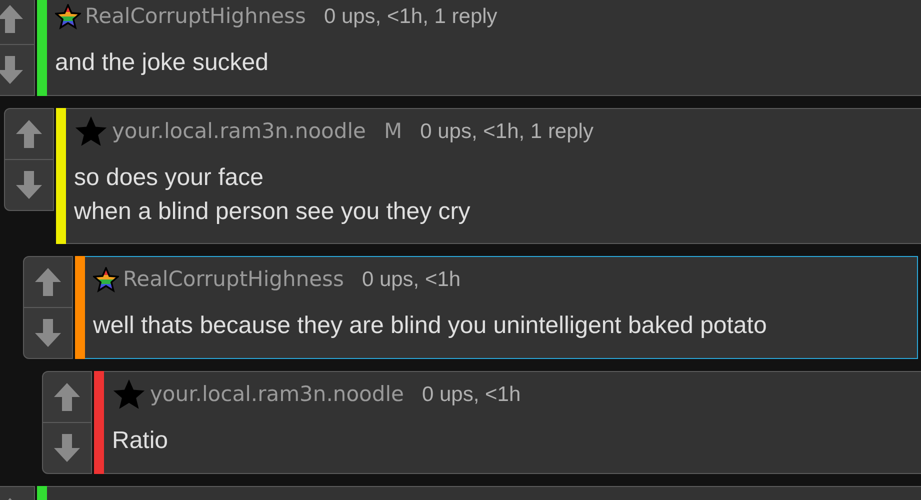 The height and width of the screenshot is (500, 921). What do you see at coordinates (162, 63) in the screenshot?
I see `comment-text: and the joke sucked` at bounding box center [162, 63].